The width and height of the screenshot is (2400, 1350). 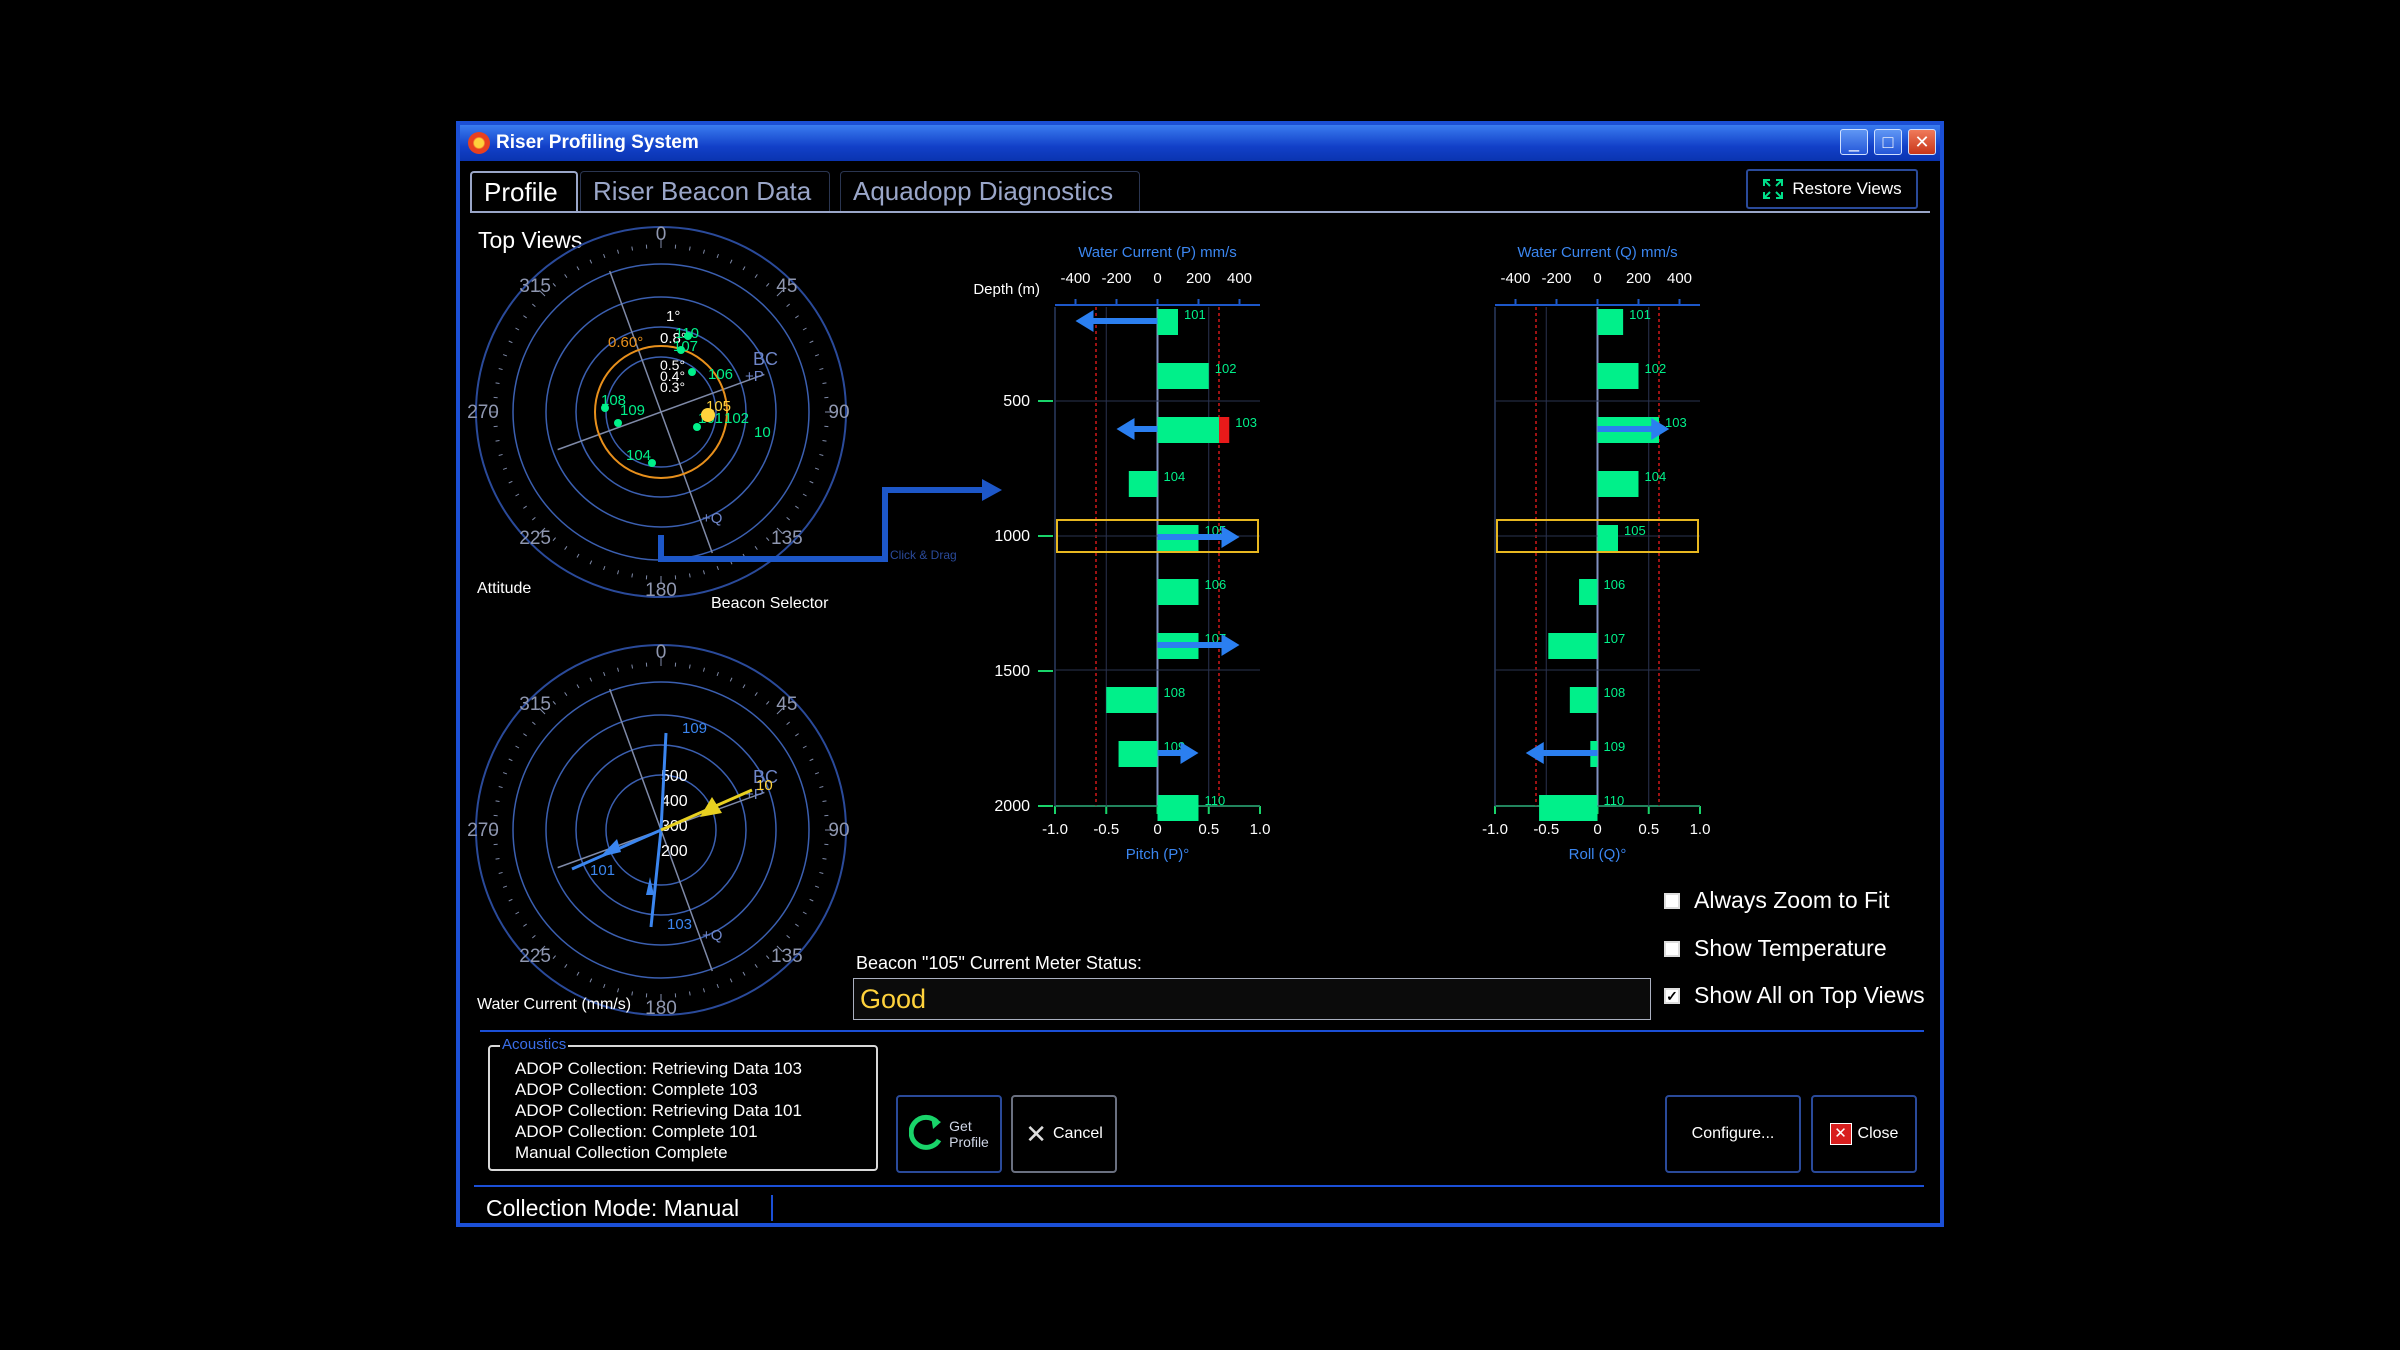 What do you see at coordinates (1597, 829) in the screenshot?
I see `roll-chart-bottom-tick-label: 0` at bounding box center [1597, 829].